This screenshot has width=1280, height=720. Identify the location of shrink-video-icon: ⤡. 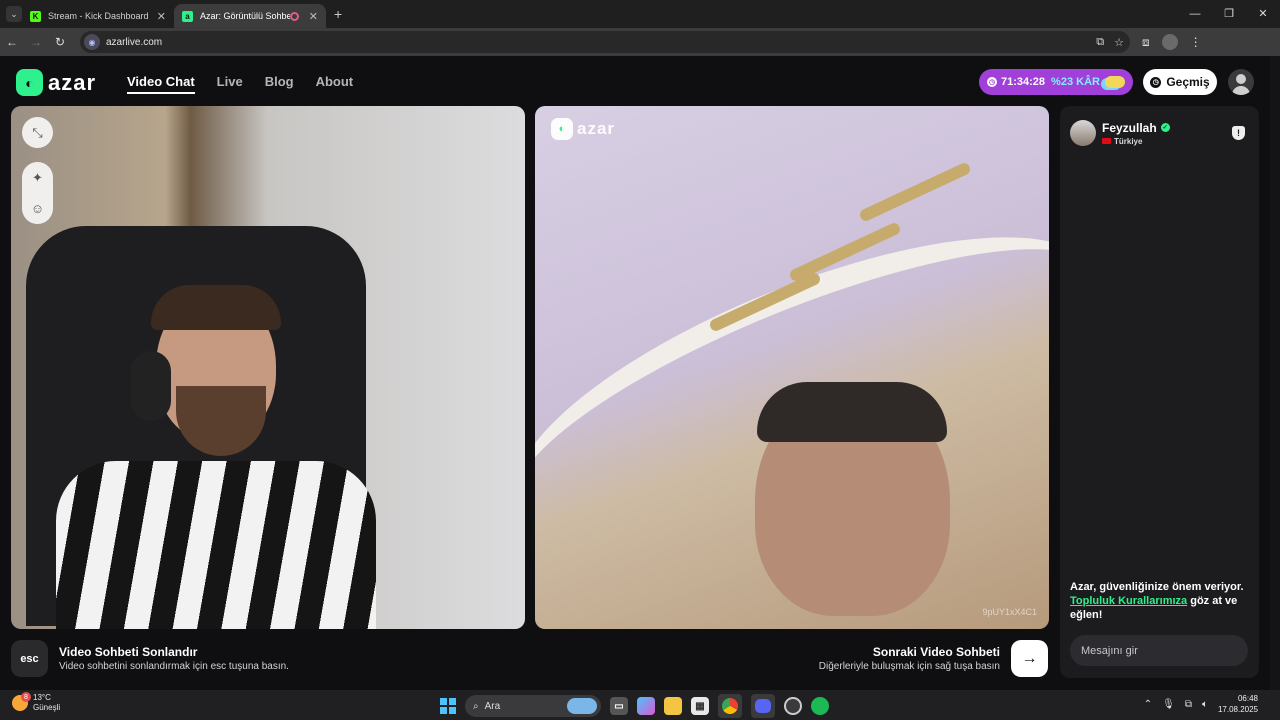
(37, 132).